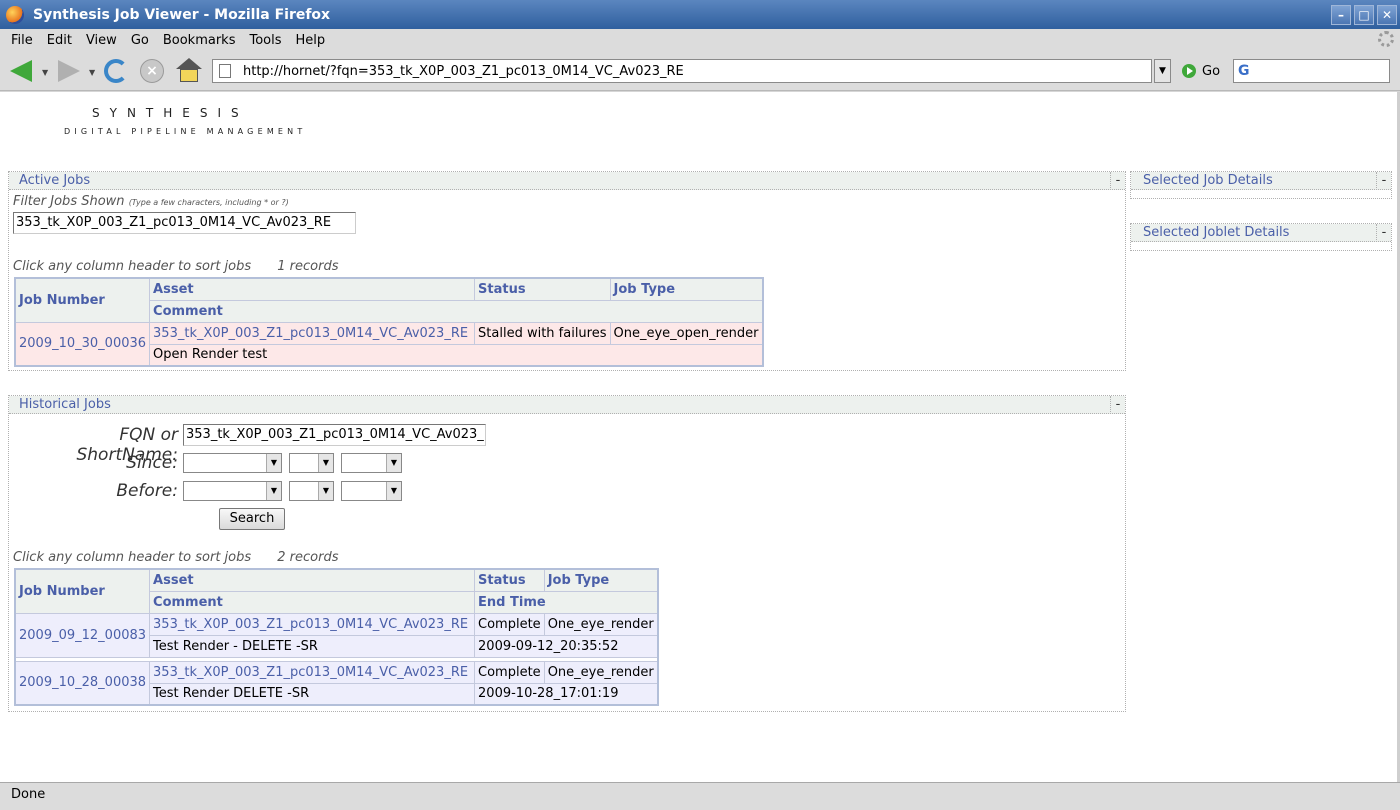 This screenshot has height=810, width=1400. I want to click on search-button: Search, so click(252, 519).